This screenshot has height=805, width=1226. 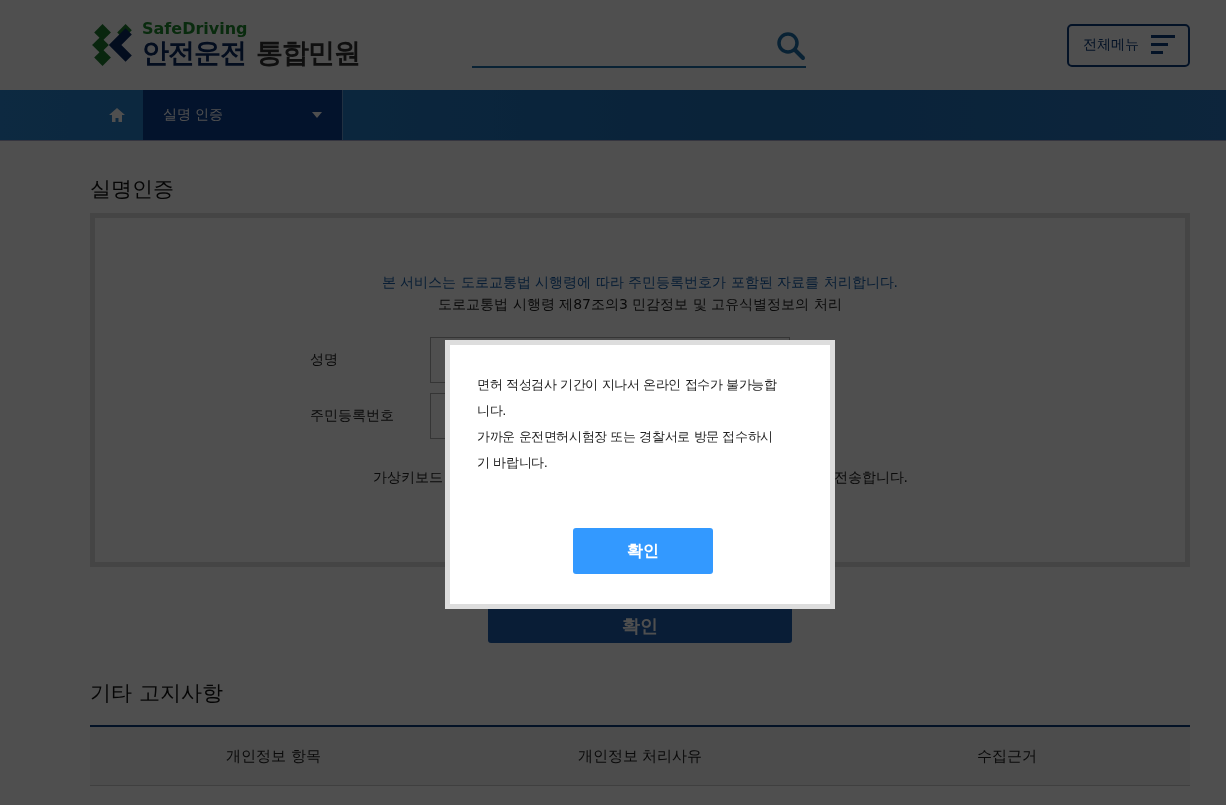 I want to click on keyboard-note: 전송합니다., so click(x=870, y=478).